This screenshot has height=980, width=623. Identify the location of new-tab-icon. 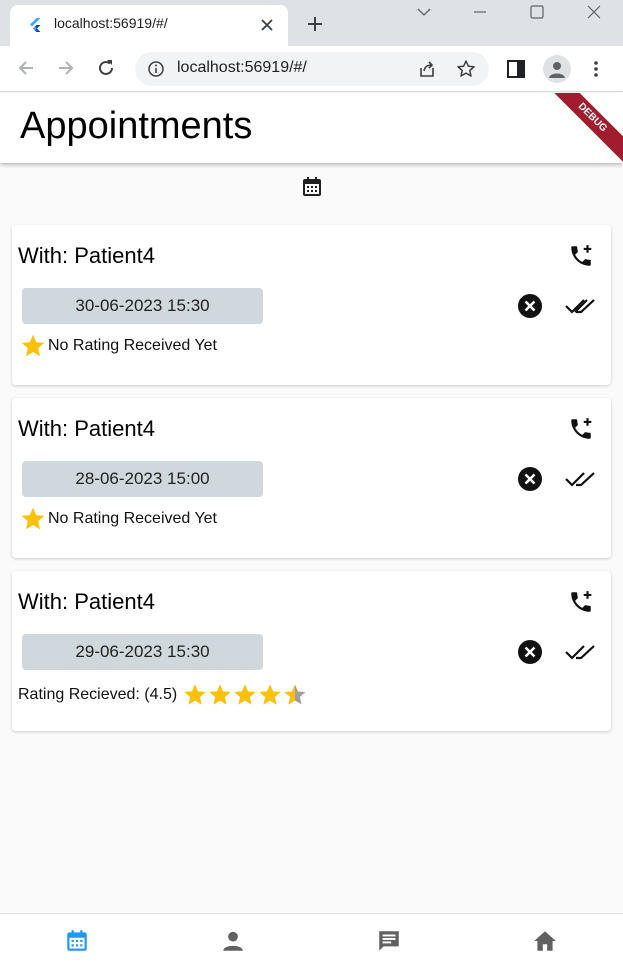
(315, 24).